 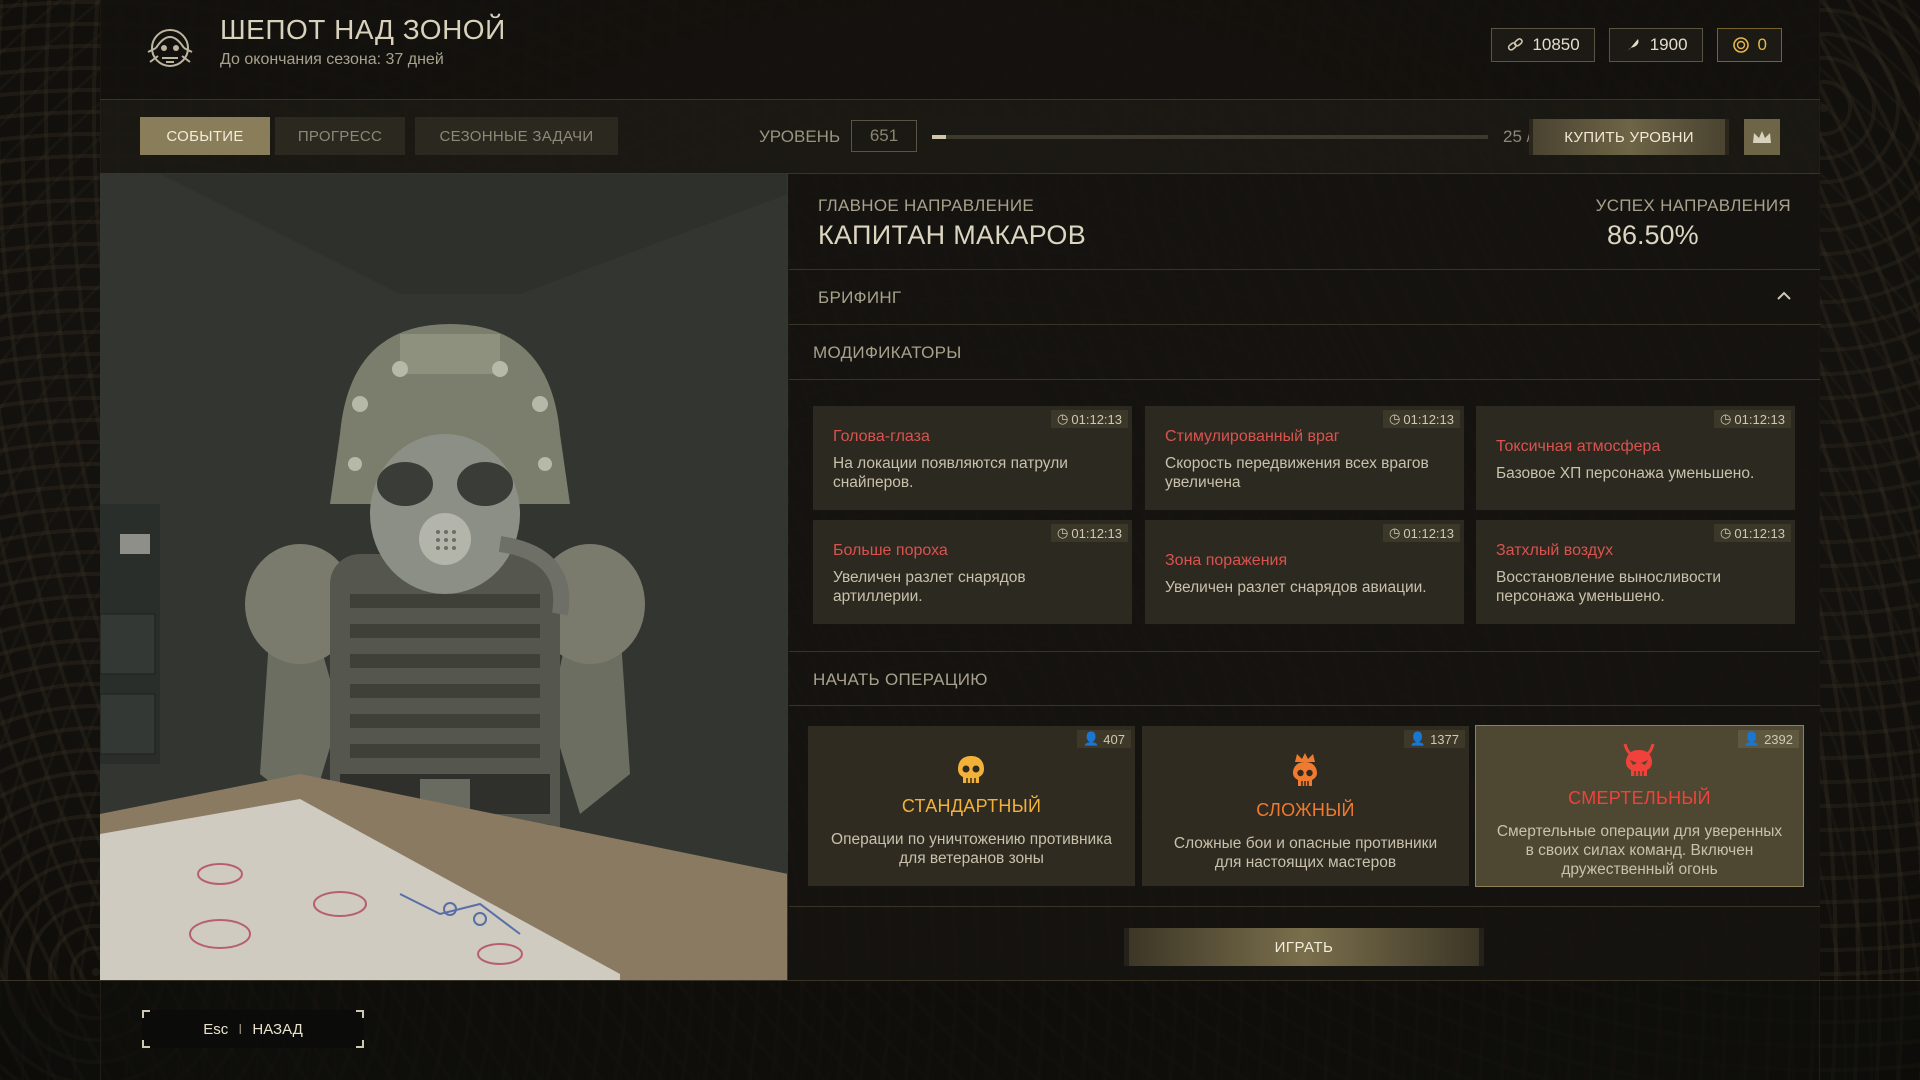 What do you see at coordinates (1304, 297) in the screenshot?
I see `briefing-section: БРИФИНГ` at bounding box center [1304, 297].